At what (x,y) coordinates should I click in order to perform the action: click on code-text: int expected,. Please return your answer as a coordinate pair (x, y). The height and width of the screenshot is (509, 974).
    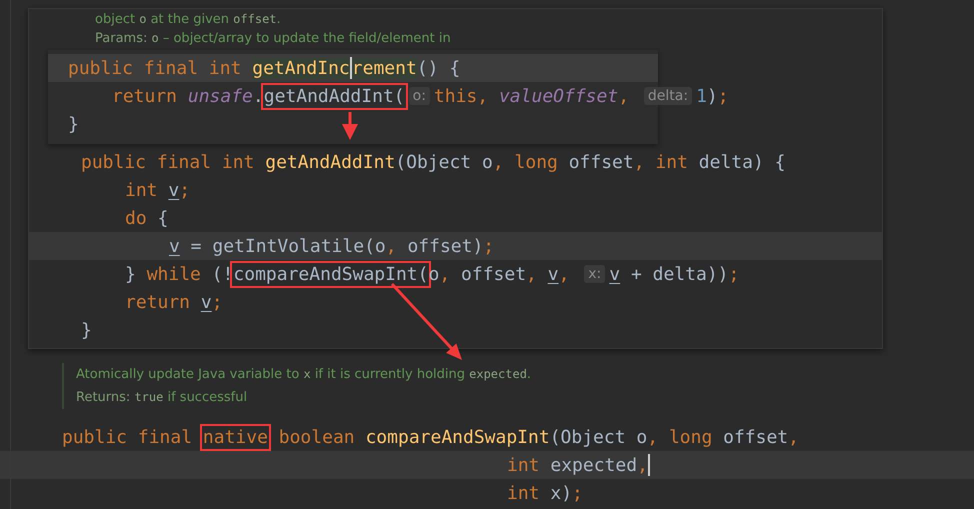
    Looking at the image, I should click on (577, 465).